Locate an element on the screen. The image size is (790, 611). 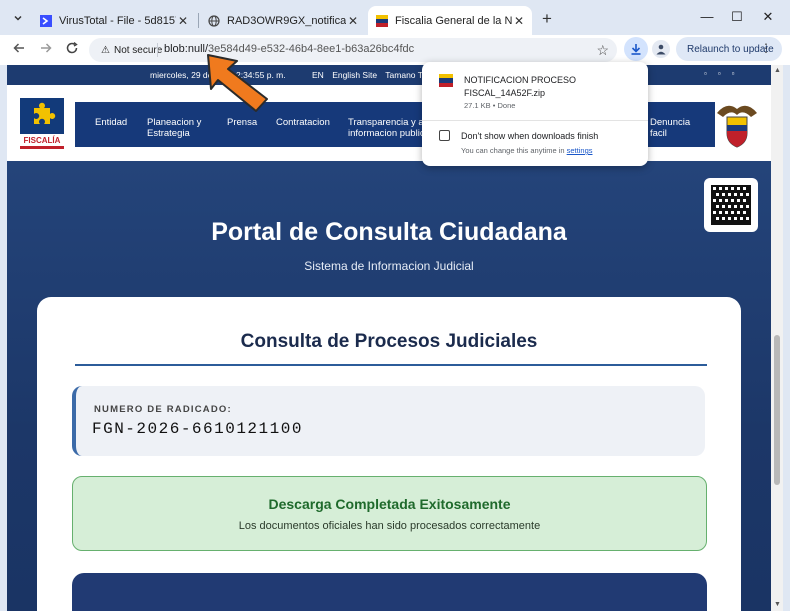
nav-transparencia: Transparencia y a informacion public is located at coordinates (386, 128).